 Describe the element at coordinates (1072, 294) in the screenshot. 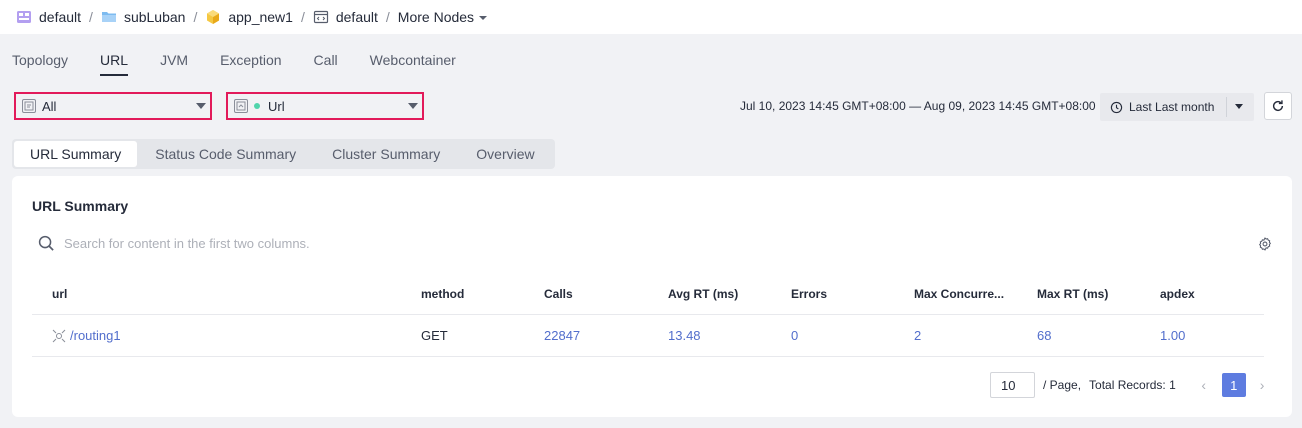

I see `column-header-max-rt: Max RT (ms)` at that location.